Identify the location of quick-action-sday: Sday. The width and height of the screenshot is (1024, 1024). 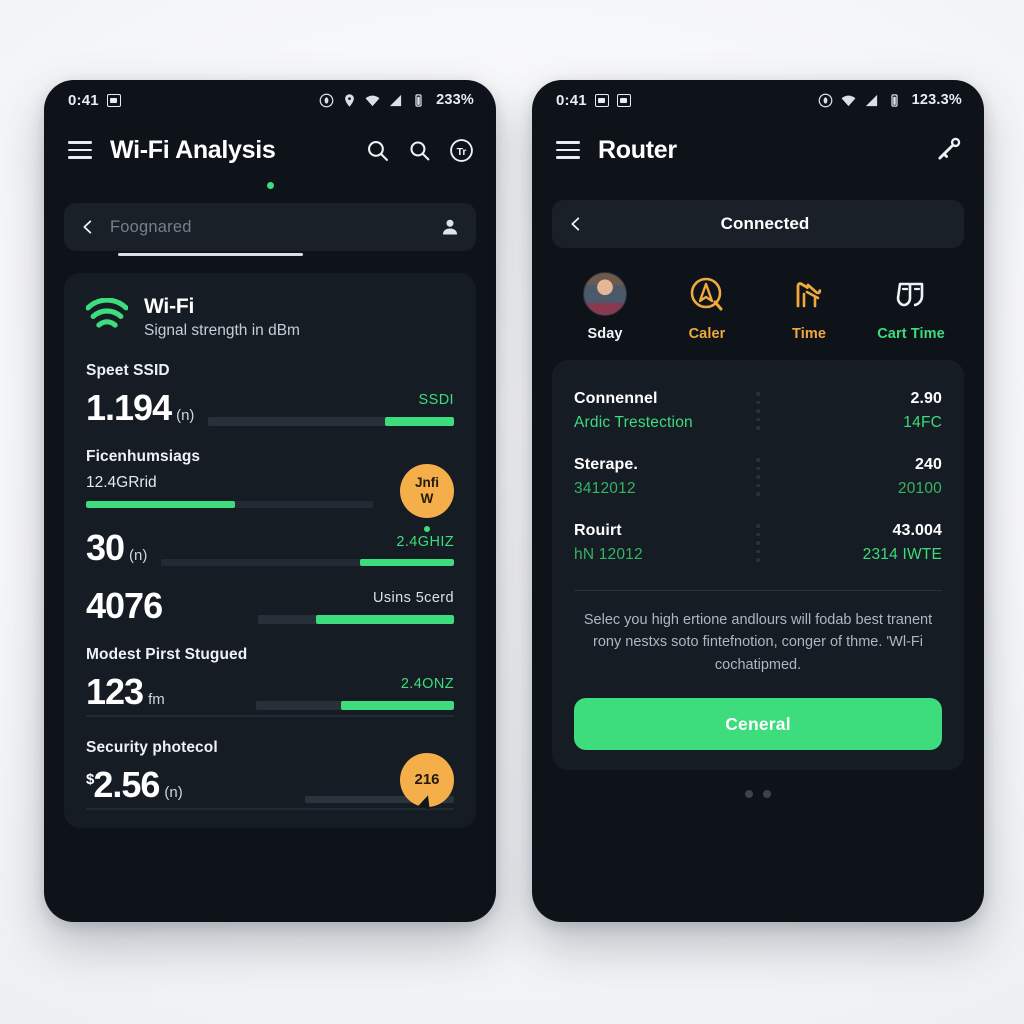
(605, 307).